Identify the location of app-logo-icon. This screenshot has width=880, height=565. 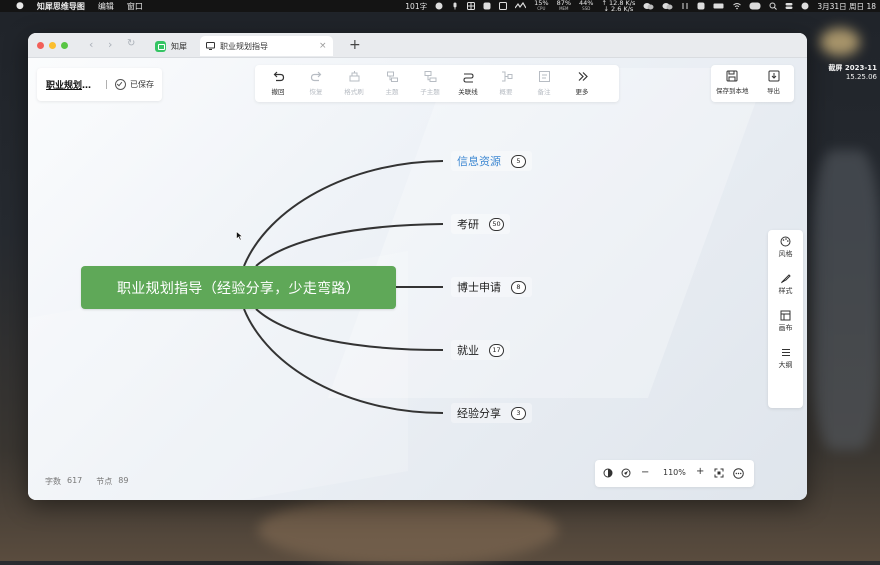
(160, 46).